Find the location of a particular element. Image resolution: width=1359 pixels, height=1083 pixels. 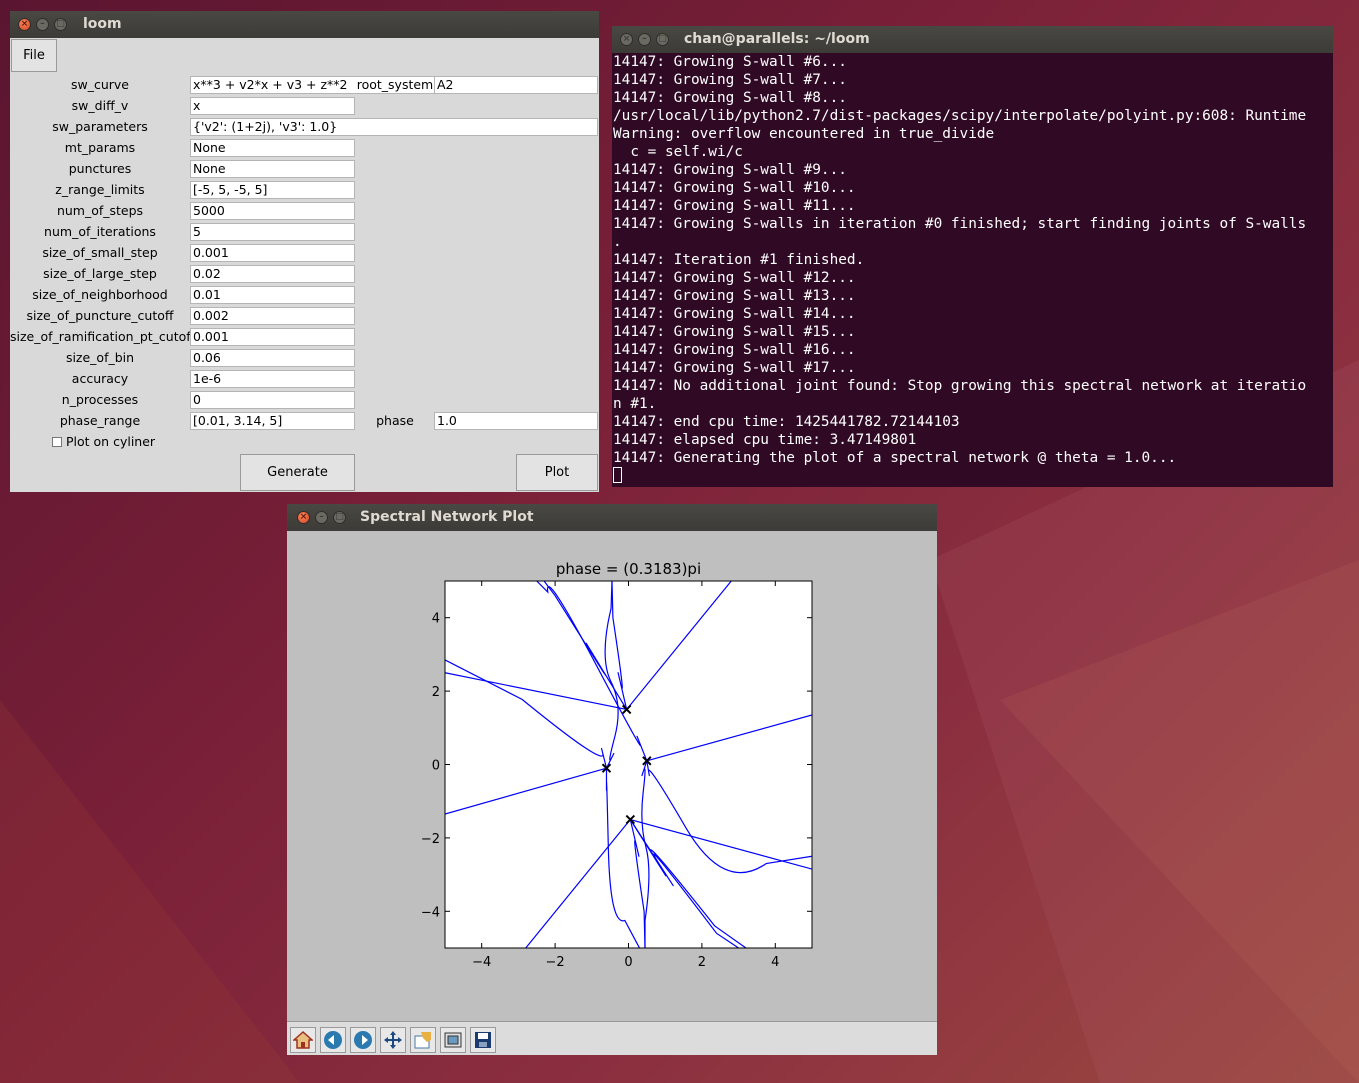

generate-button: Generate is located at coordinates (297, 472).